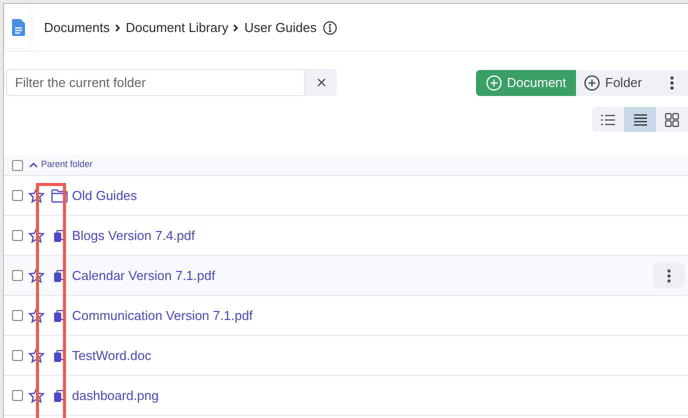  What do you see at coordinates (608, 120) in the screenshot?
I see `bullet-list-icon` at bounding box center [608, 120].